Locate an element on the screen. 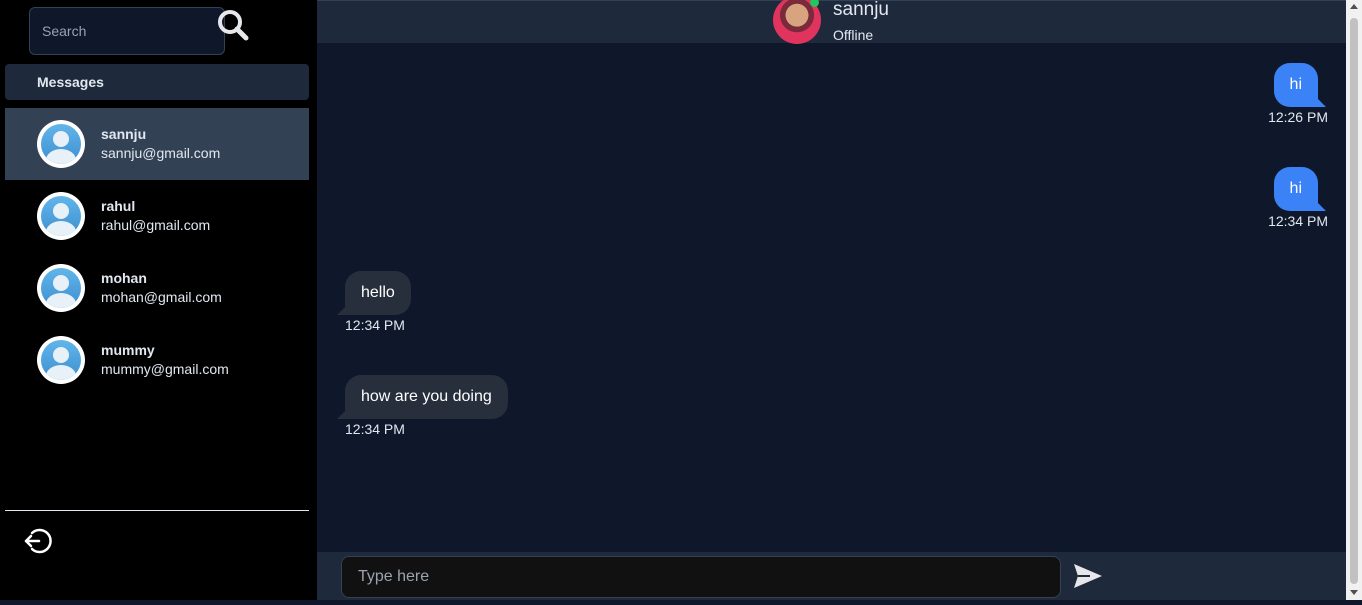 The height and width of the screenshot is (605, 1362). contact-item-sannju: sannju sannju@gmail.com is located at coordinates (157, 144).